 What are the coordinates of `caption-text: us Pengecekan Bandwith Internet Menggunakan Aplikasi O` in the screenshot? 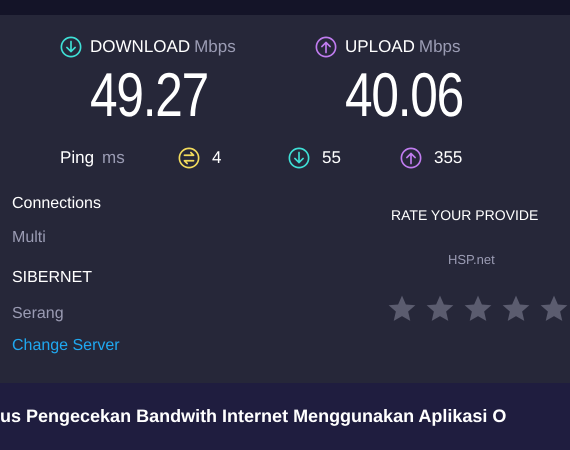 It's located at (253, 416).